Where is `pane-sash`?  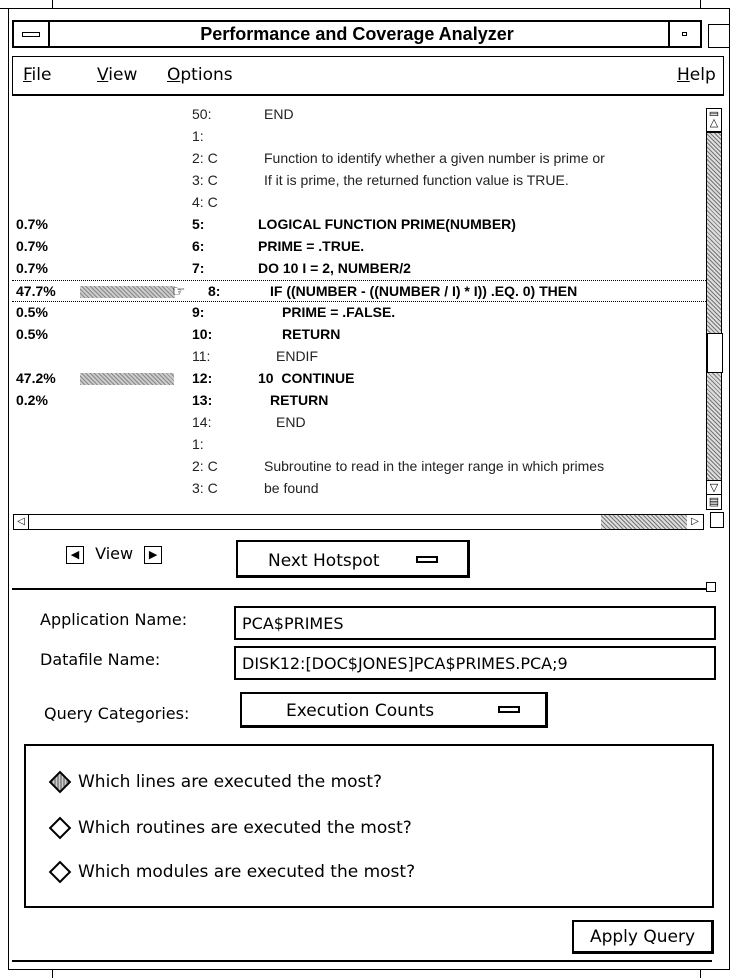 pane-sash is located at coordinates (711, 587).